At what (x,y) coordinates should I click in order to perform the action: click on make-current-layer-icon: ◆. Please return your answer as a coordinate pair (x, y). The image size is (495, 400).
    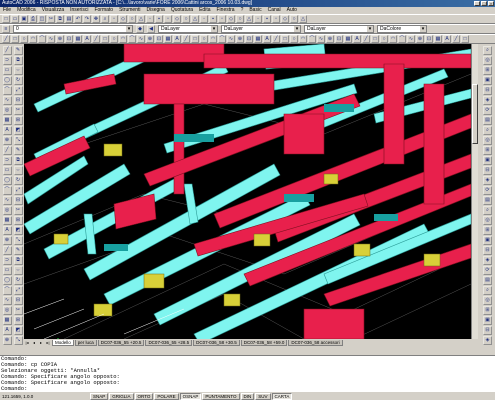
    Looking at the image, I should click on (140, 29).